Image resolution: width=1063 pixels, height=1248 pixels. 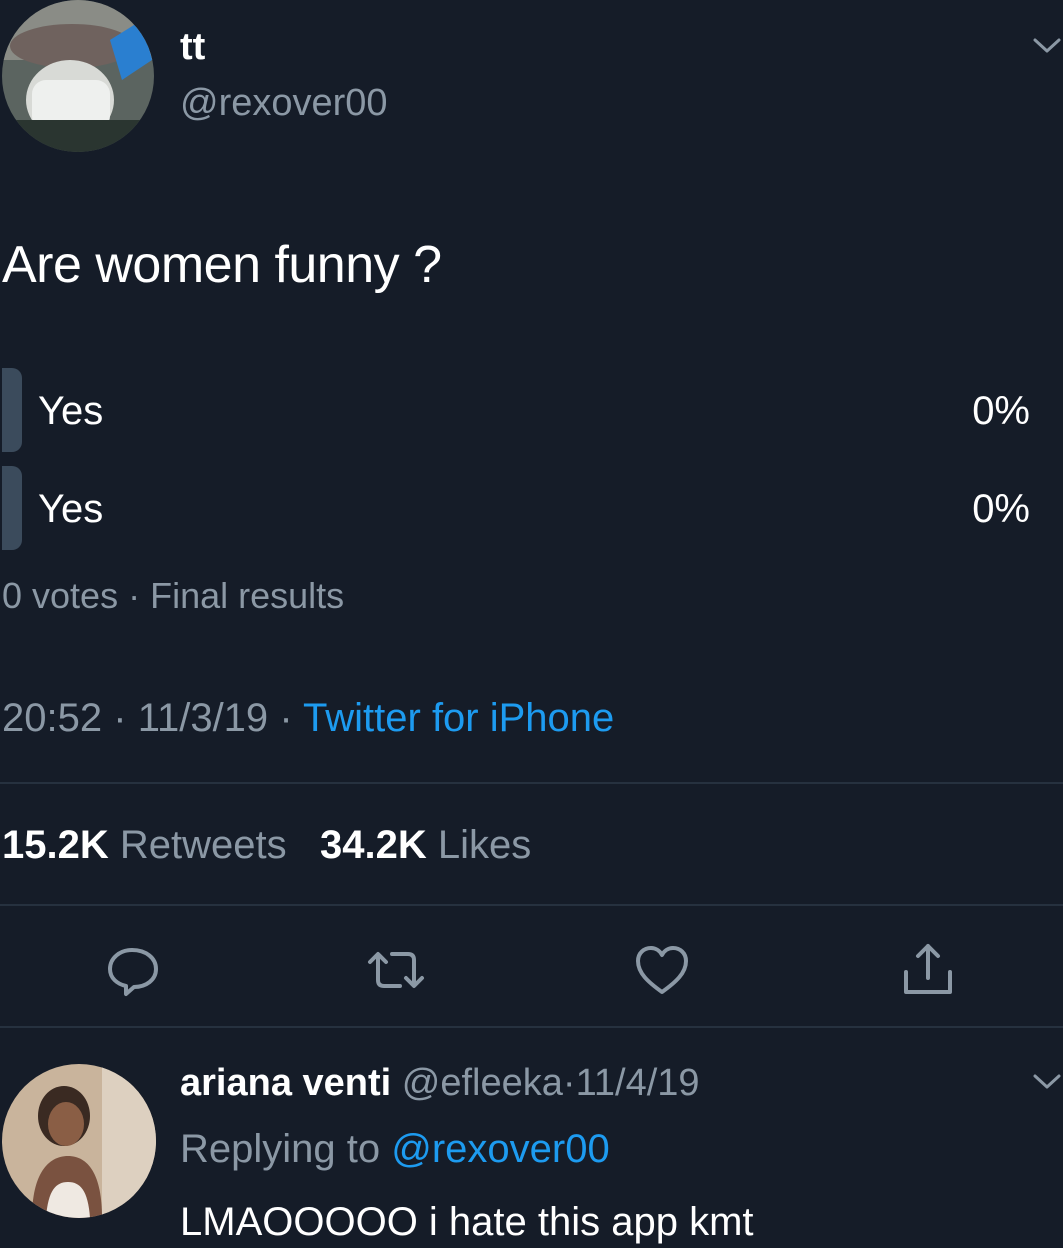 I want to click on replying-to: Replying to @rexover00, so click(x=395, y=1149).